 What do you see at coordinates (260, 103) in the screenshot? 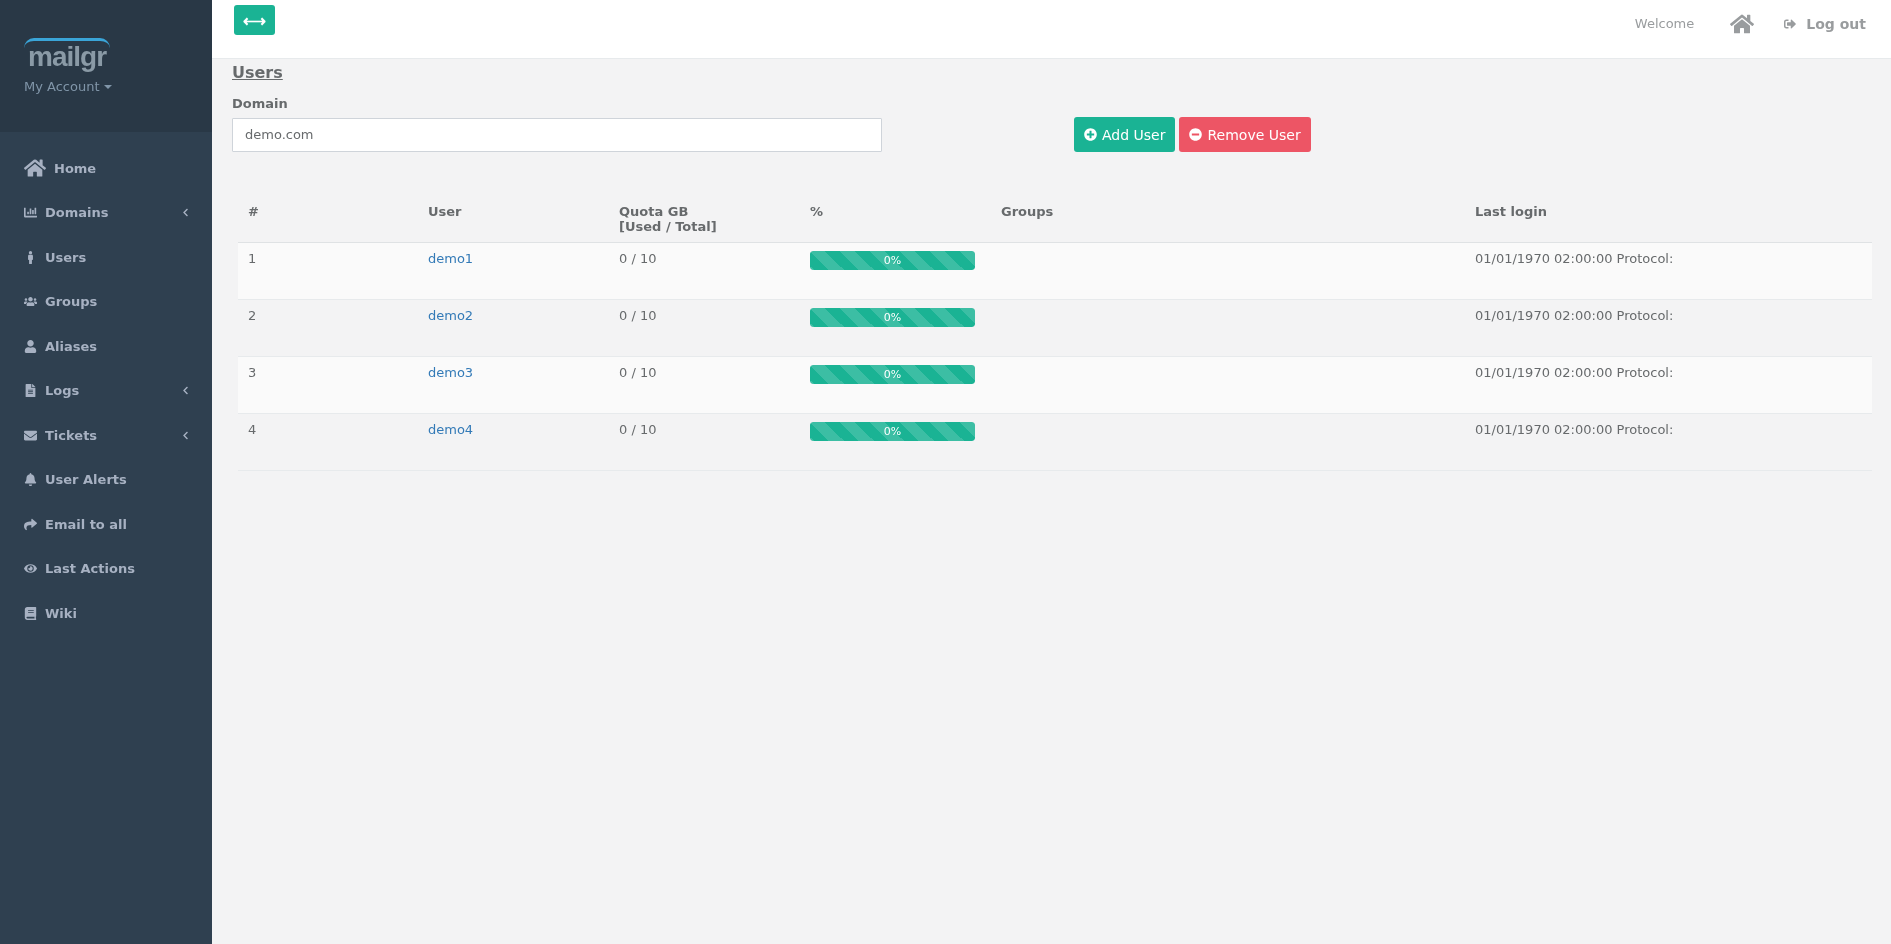
I see `field-label: Domain` at bounding box center [260, 103].